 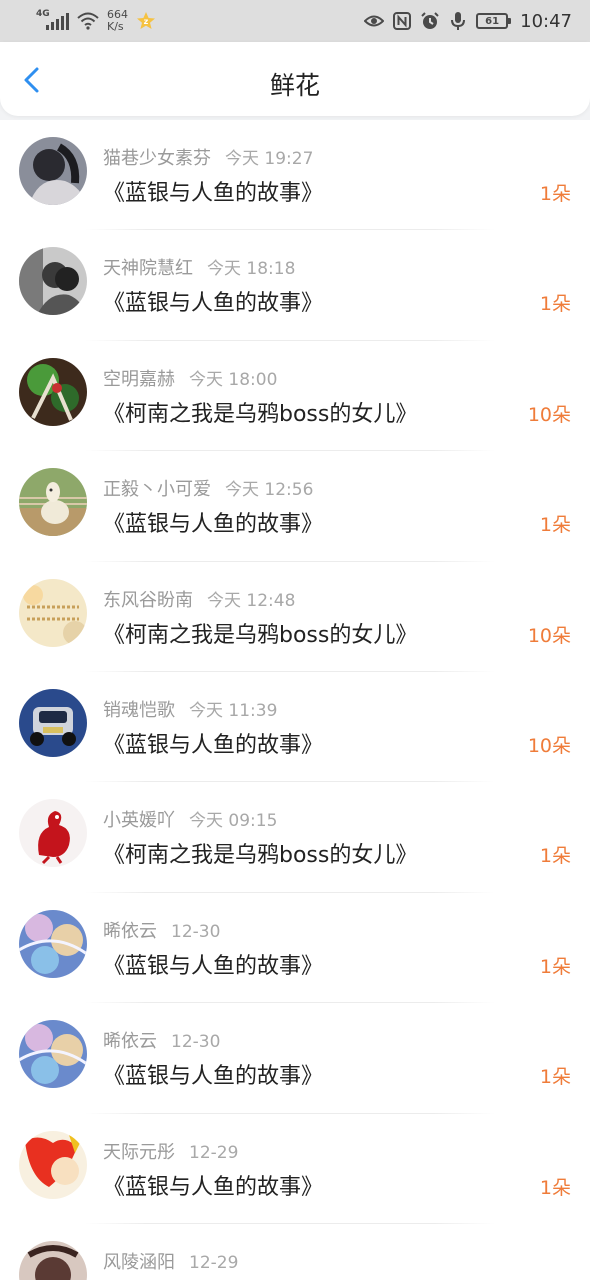 What do you see at coordinates (430, 20) in the screenshot?
I see `alarm-icon` at bounding box center [430, 20].